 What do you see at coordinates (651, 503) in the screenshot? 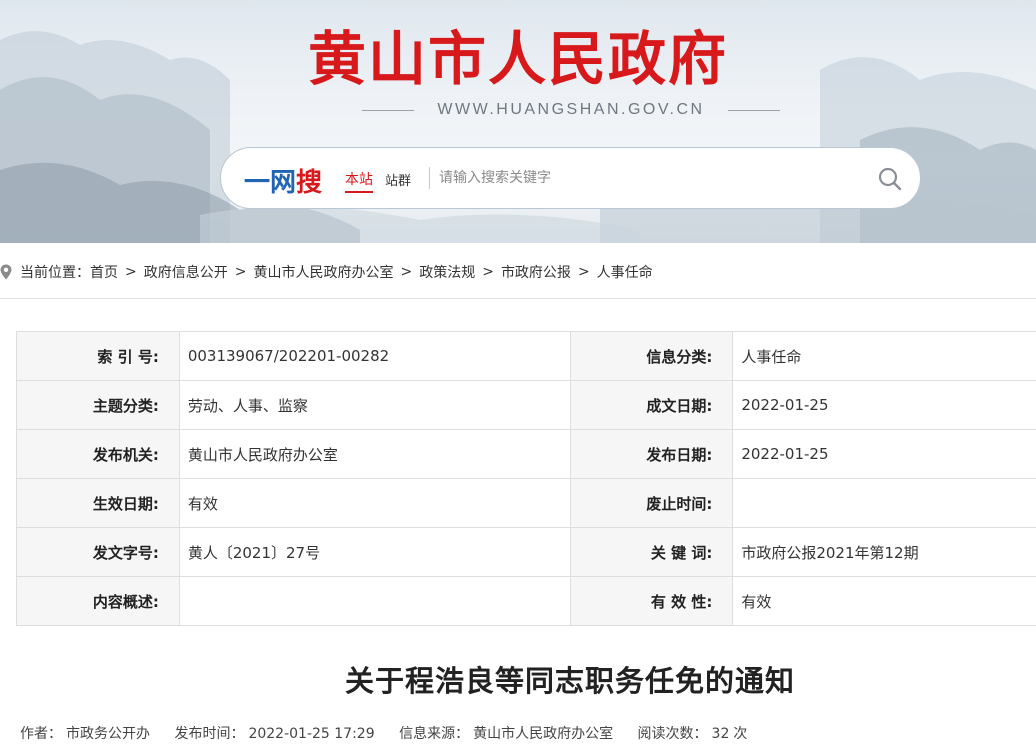
I see `meta-key: 废止时间:` at bounding box center [651, 503].